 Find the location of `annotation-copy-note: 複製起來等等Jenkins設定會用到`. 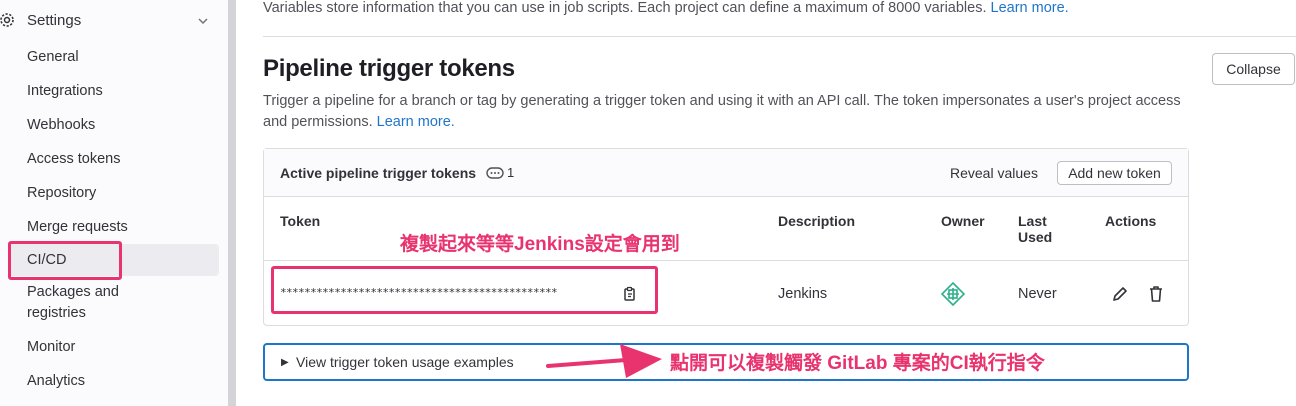

annotation-copy-note: 複製起來等等Jenkins設定會用到 is located at coordinates (540, 244).